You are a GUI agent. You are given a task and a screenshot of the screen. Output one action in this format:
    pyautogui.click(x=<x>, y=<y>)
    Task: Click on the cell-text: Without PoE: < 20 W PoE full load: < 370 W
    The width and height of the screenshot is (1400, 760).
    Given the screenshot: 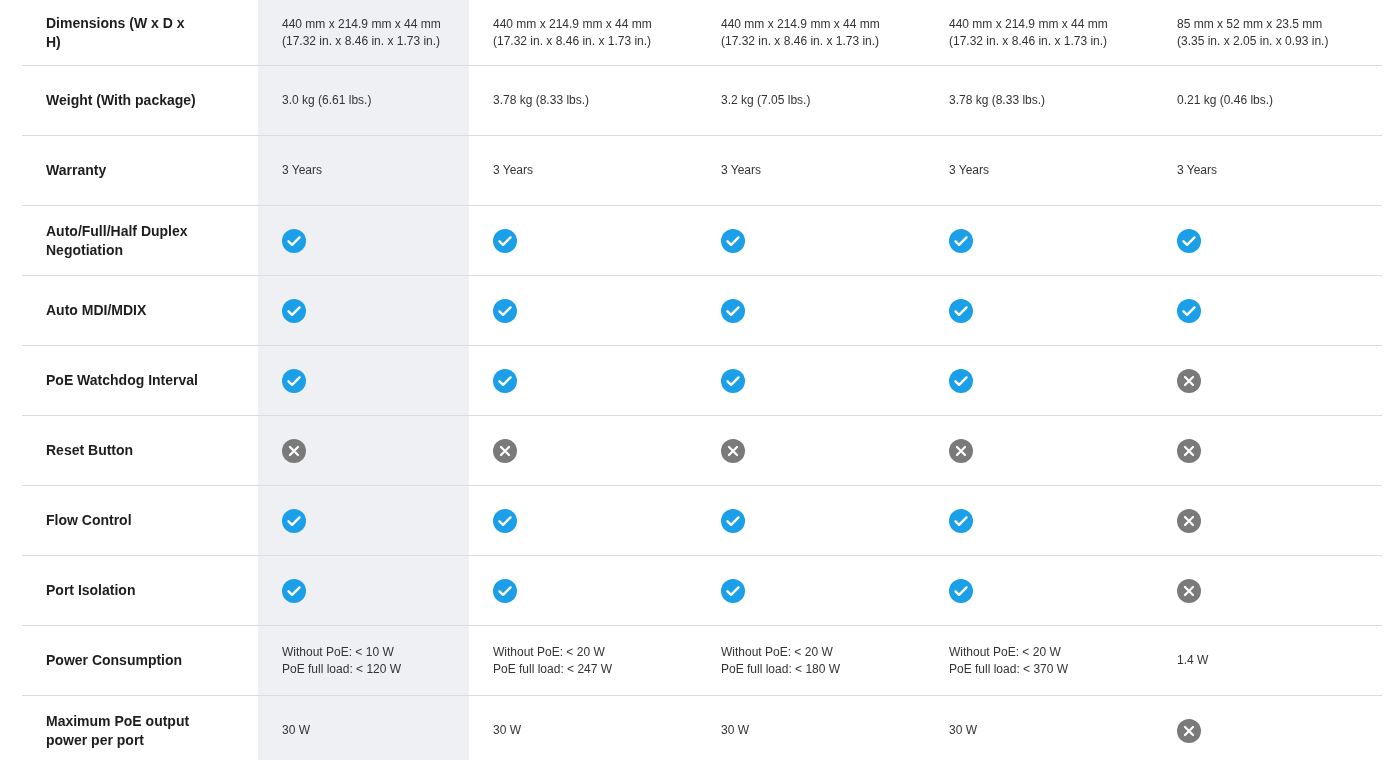 What is the action you would take?
    pyautogui.click(x=1009, y=660)
    